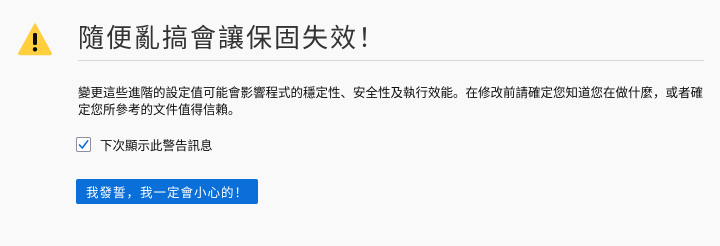  What do you see at coordinates (35, 39) in the screenshot?
I see `warning-triangle-icon` at bounding box center [35, 39].